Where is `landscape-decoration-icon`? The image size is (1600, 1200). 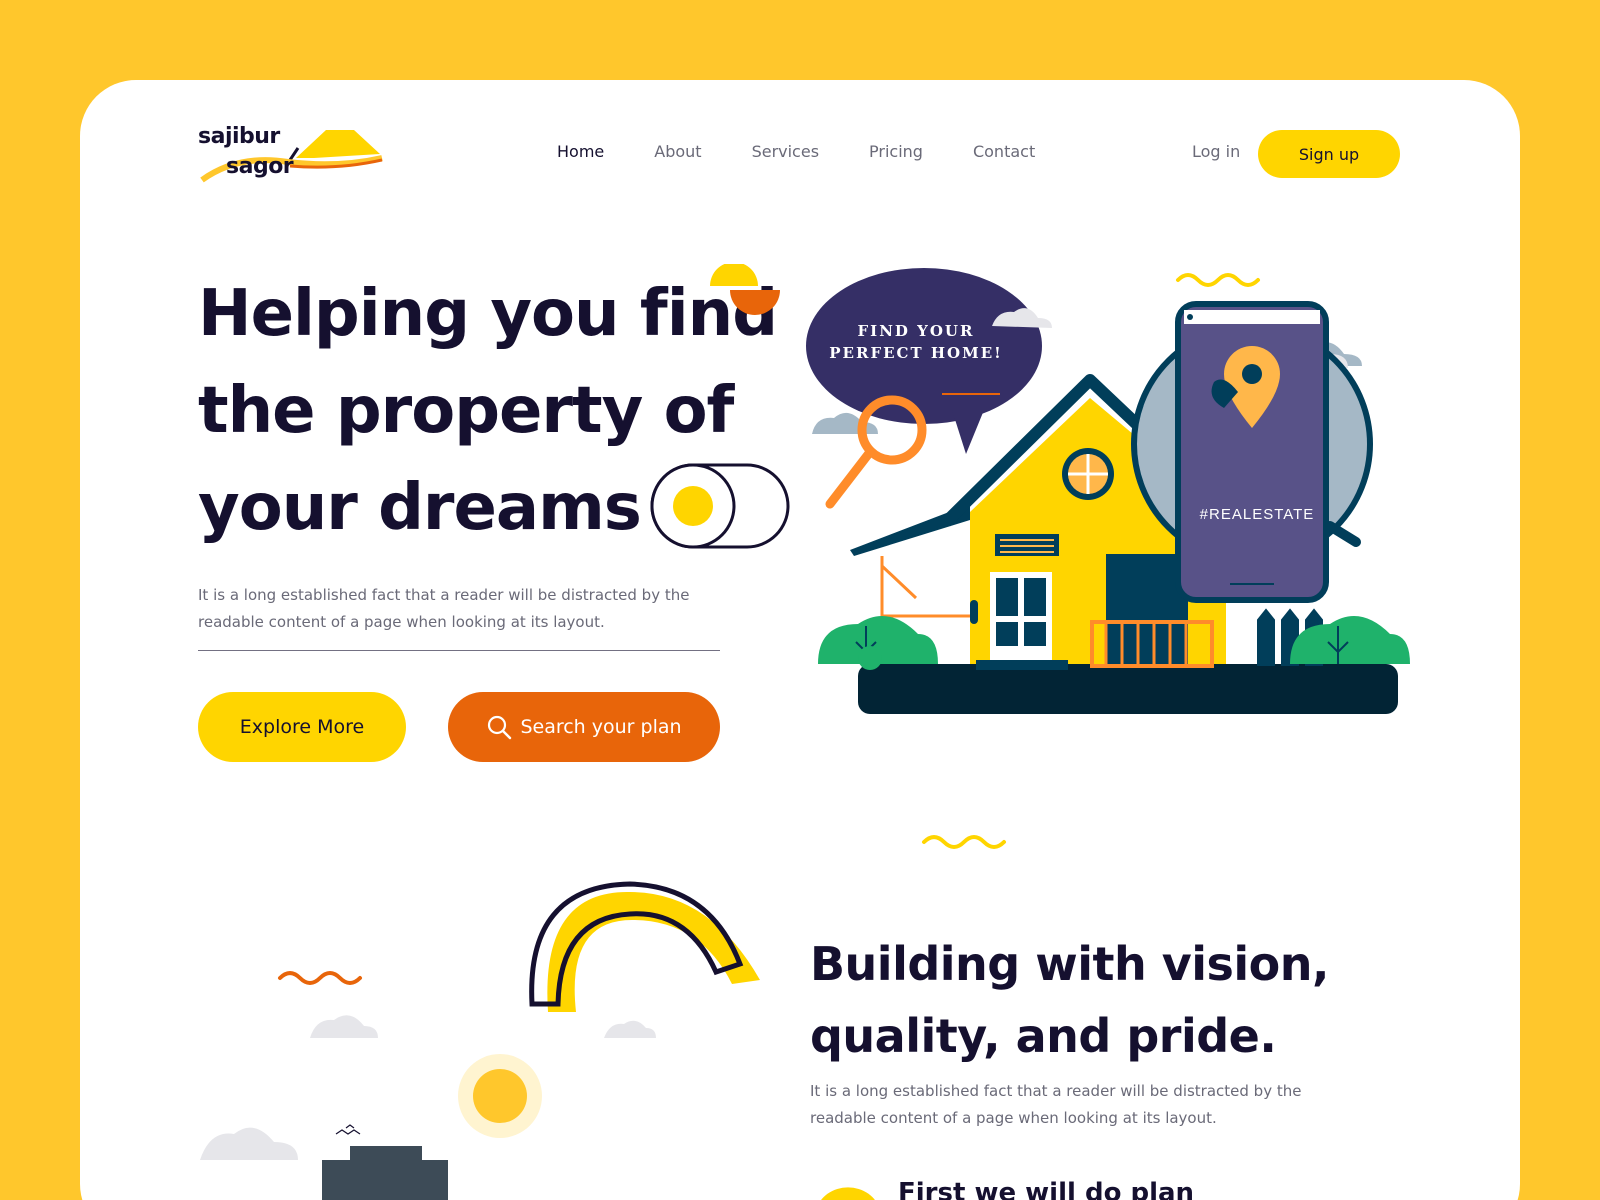 landscape-decoration-icon is located at coordinates (428, 1107).